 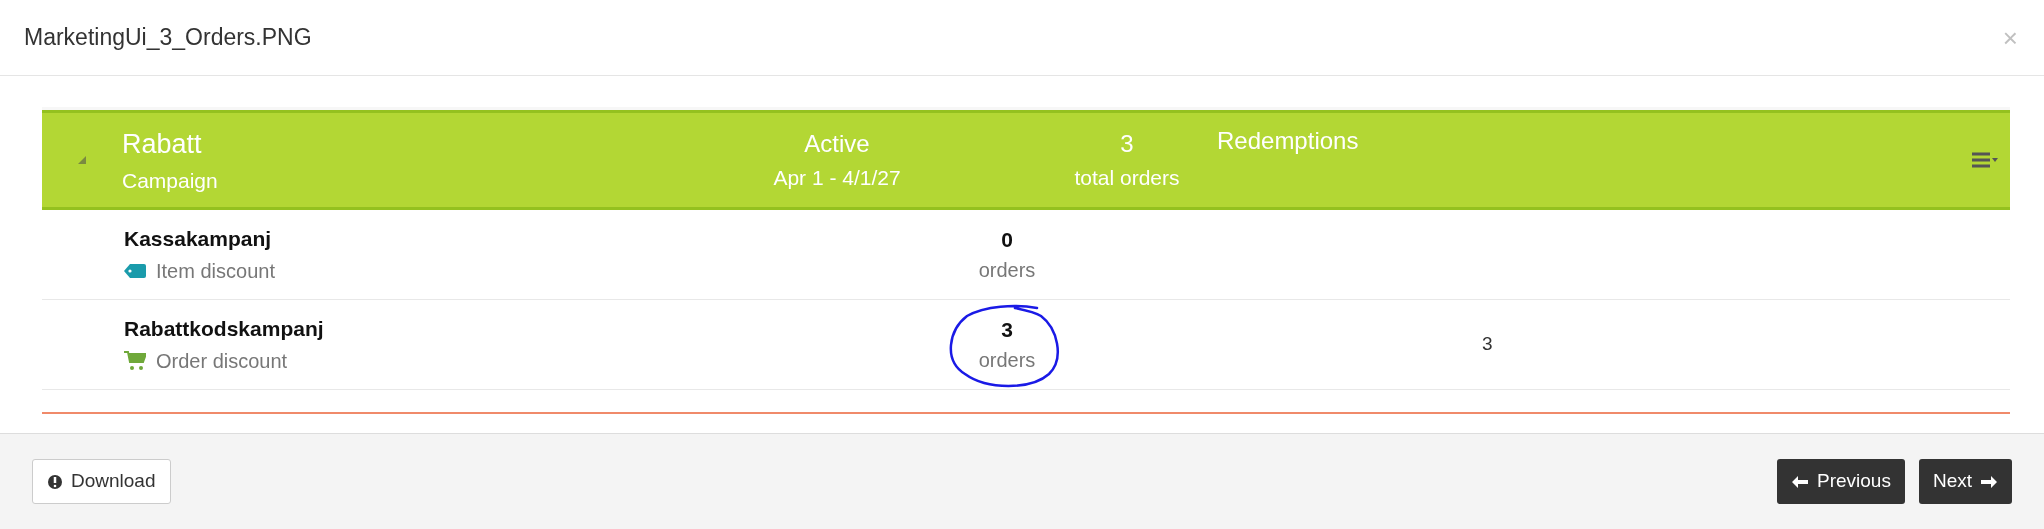 What do you see at coordinates (1127, 178) in the screenshot?
I see `total-label: total orders` at bounding box center [1127, 178].